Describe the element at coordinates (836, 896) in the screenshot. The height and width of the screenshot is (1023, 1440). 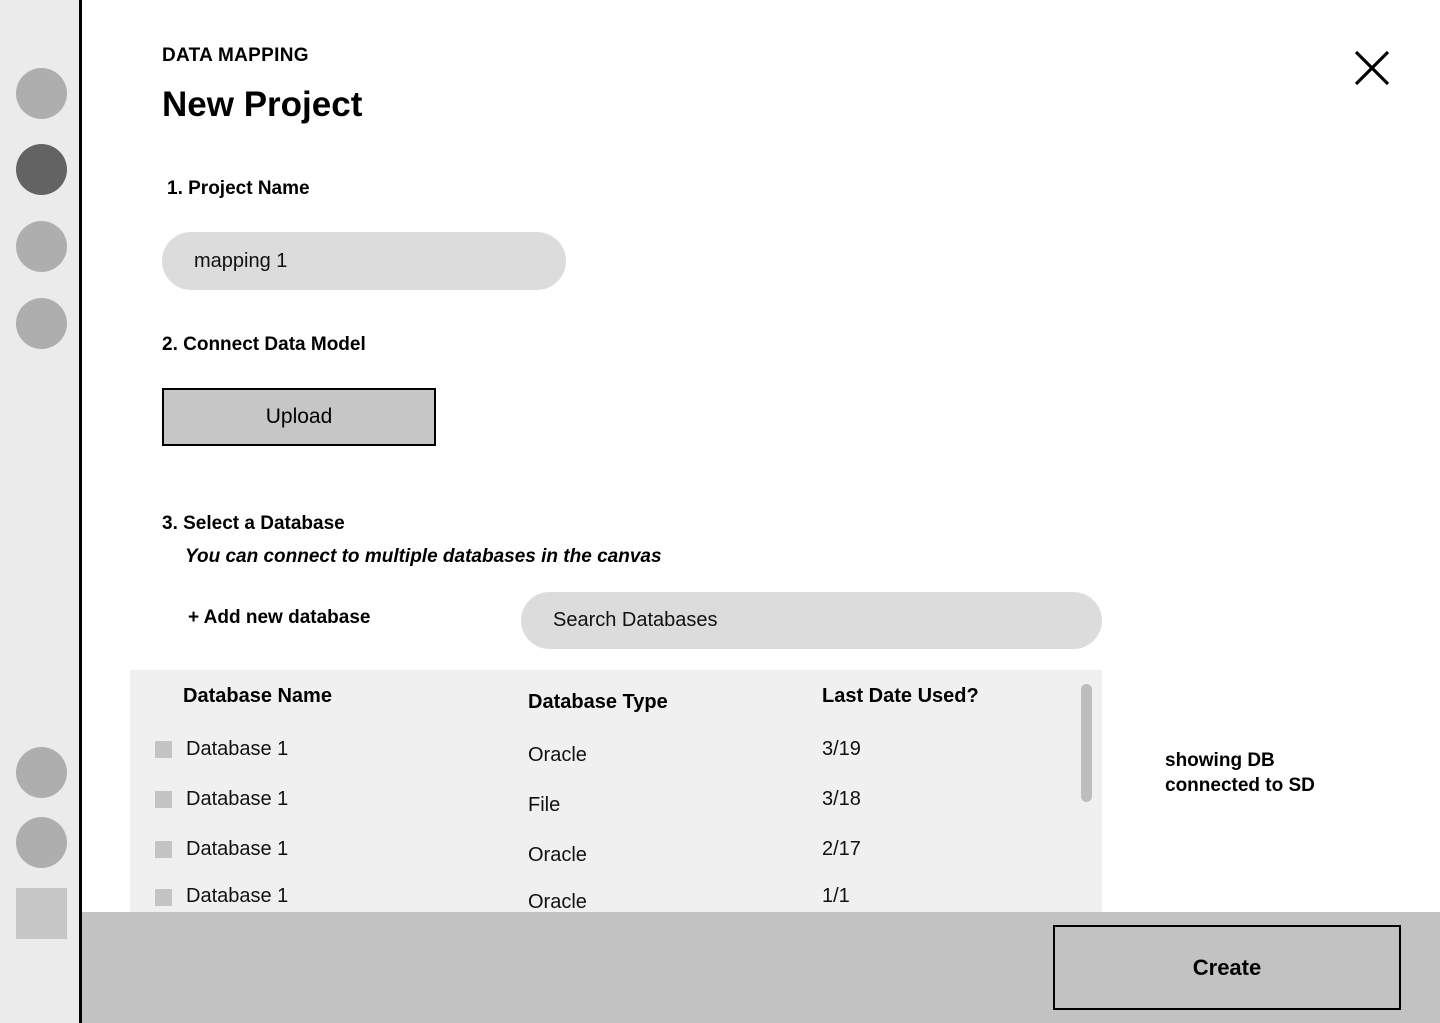
I see `cell-last-date-used: 1/1` at that location.